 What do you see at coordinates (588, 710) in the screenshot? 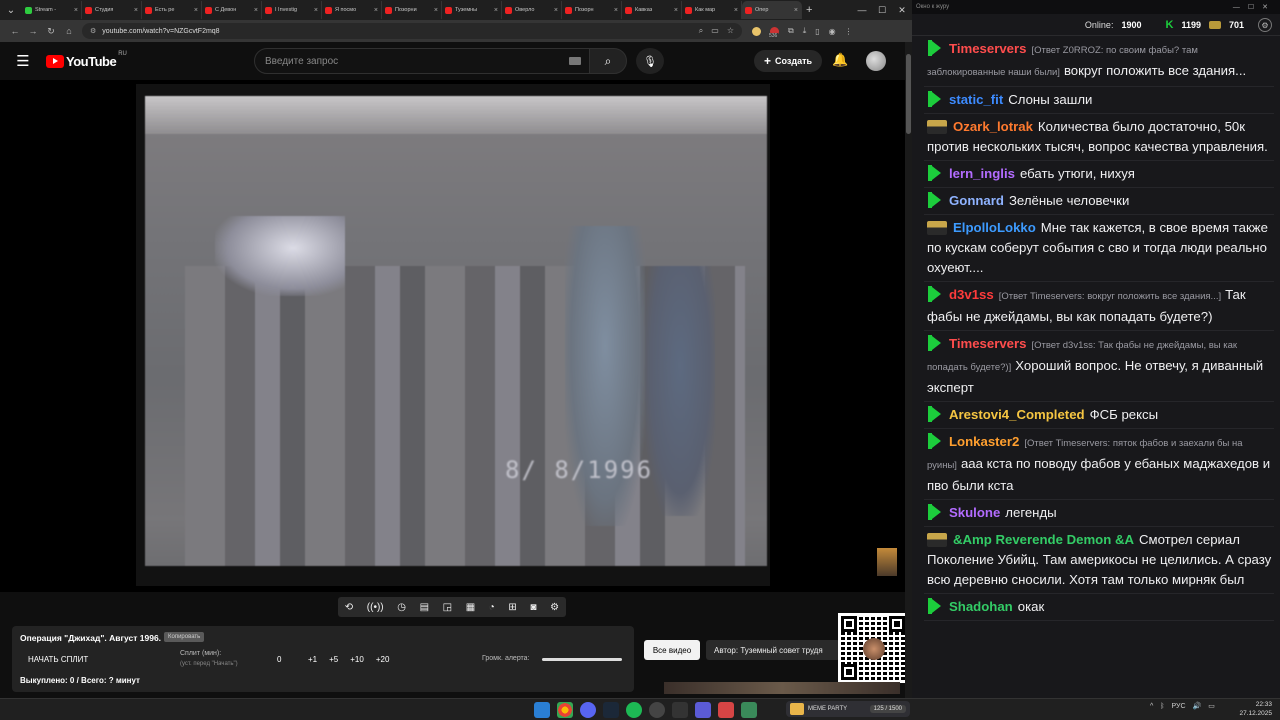
I see `discord-icon` at bounding box center [588, 710].